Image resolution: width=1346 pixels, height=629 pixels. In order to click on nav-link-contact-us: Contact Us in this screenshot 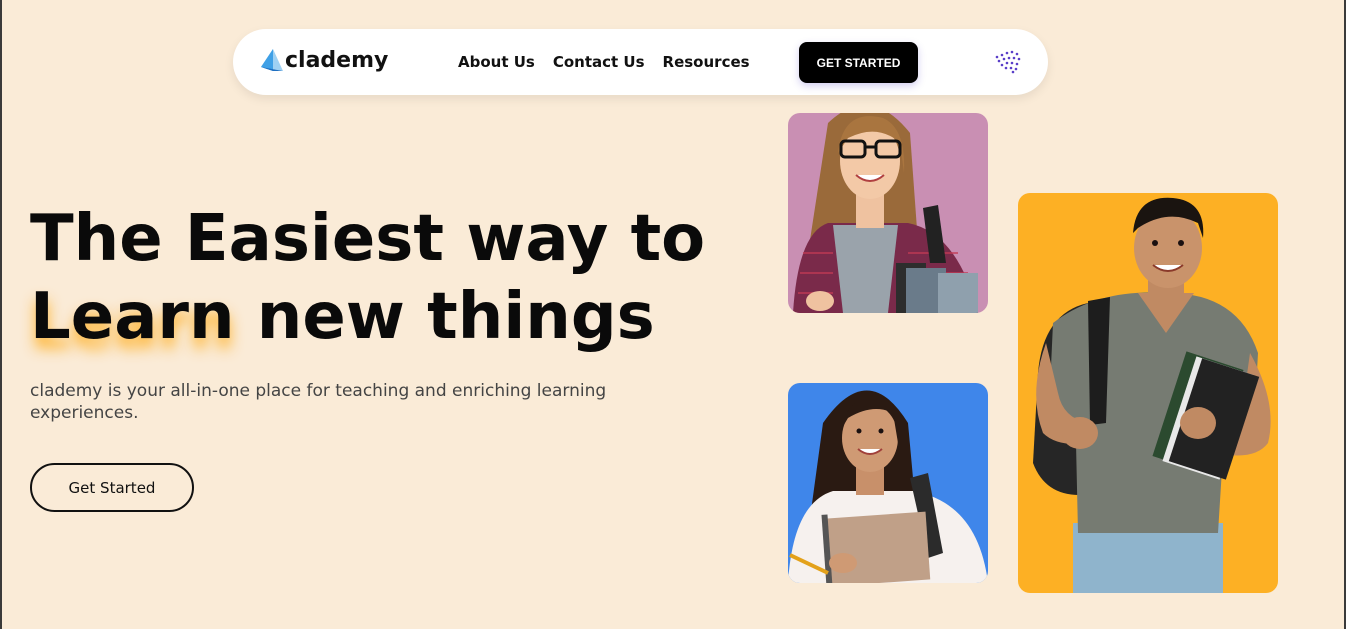, I will do `click(599, 62)`.